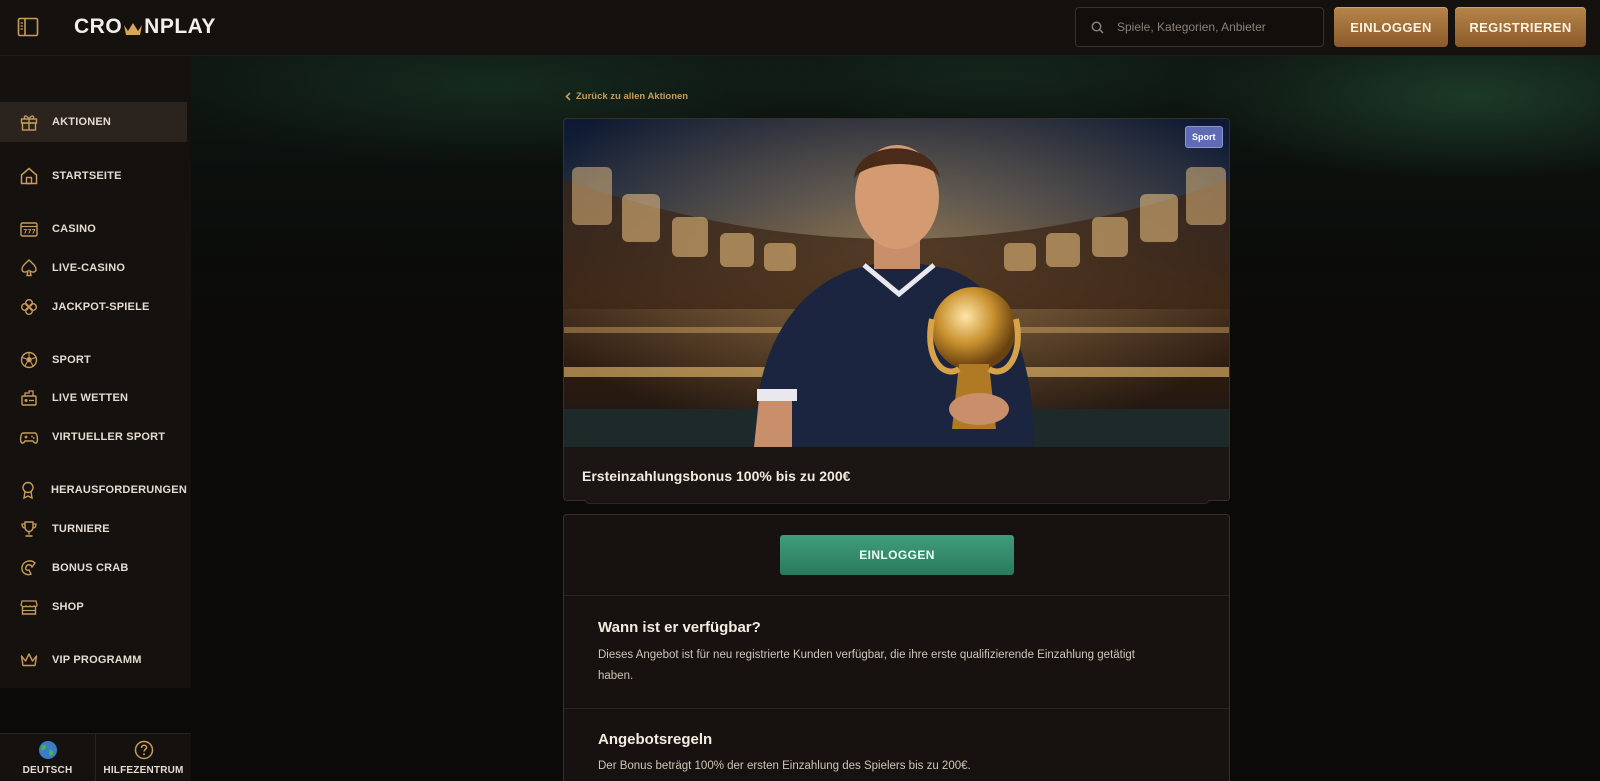 The height and width of the screenshot is (781, 1600). Describe the element at coordinates (679, 627) in the screenshot. I see `availability-heading: Wann ist er verfügbar?` at that location.